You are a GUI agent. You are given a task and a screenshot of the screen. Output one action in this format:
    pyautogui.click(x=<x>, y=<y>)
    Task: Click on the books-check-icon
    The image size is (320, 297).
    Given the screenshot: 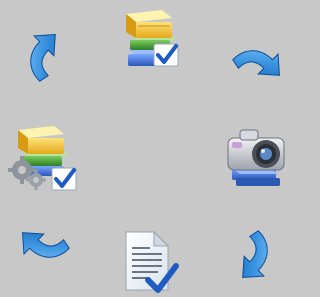 What is the action you would take?
    pyautogui.click(x=152, y=37)
    